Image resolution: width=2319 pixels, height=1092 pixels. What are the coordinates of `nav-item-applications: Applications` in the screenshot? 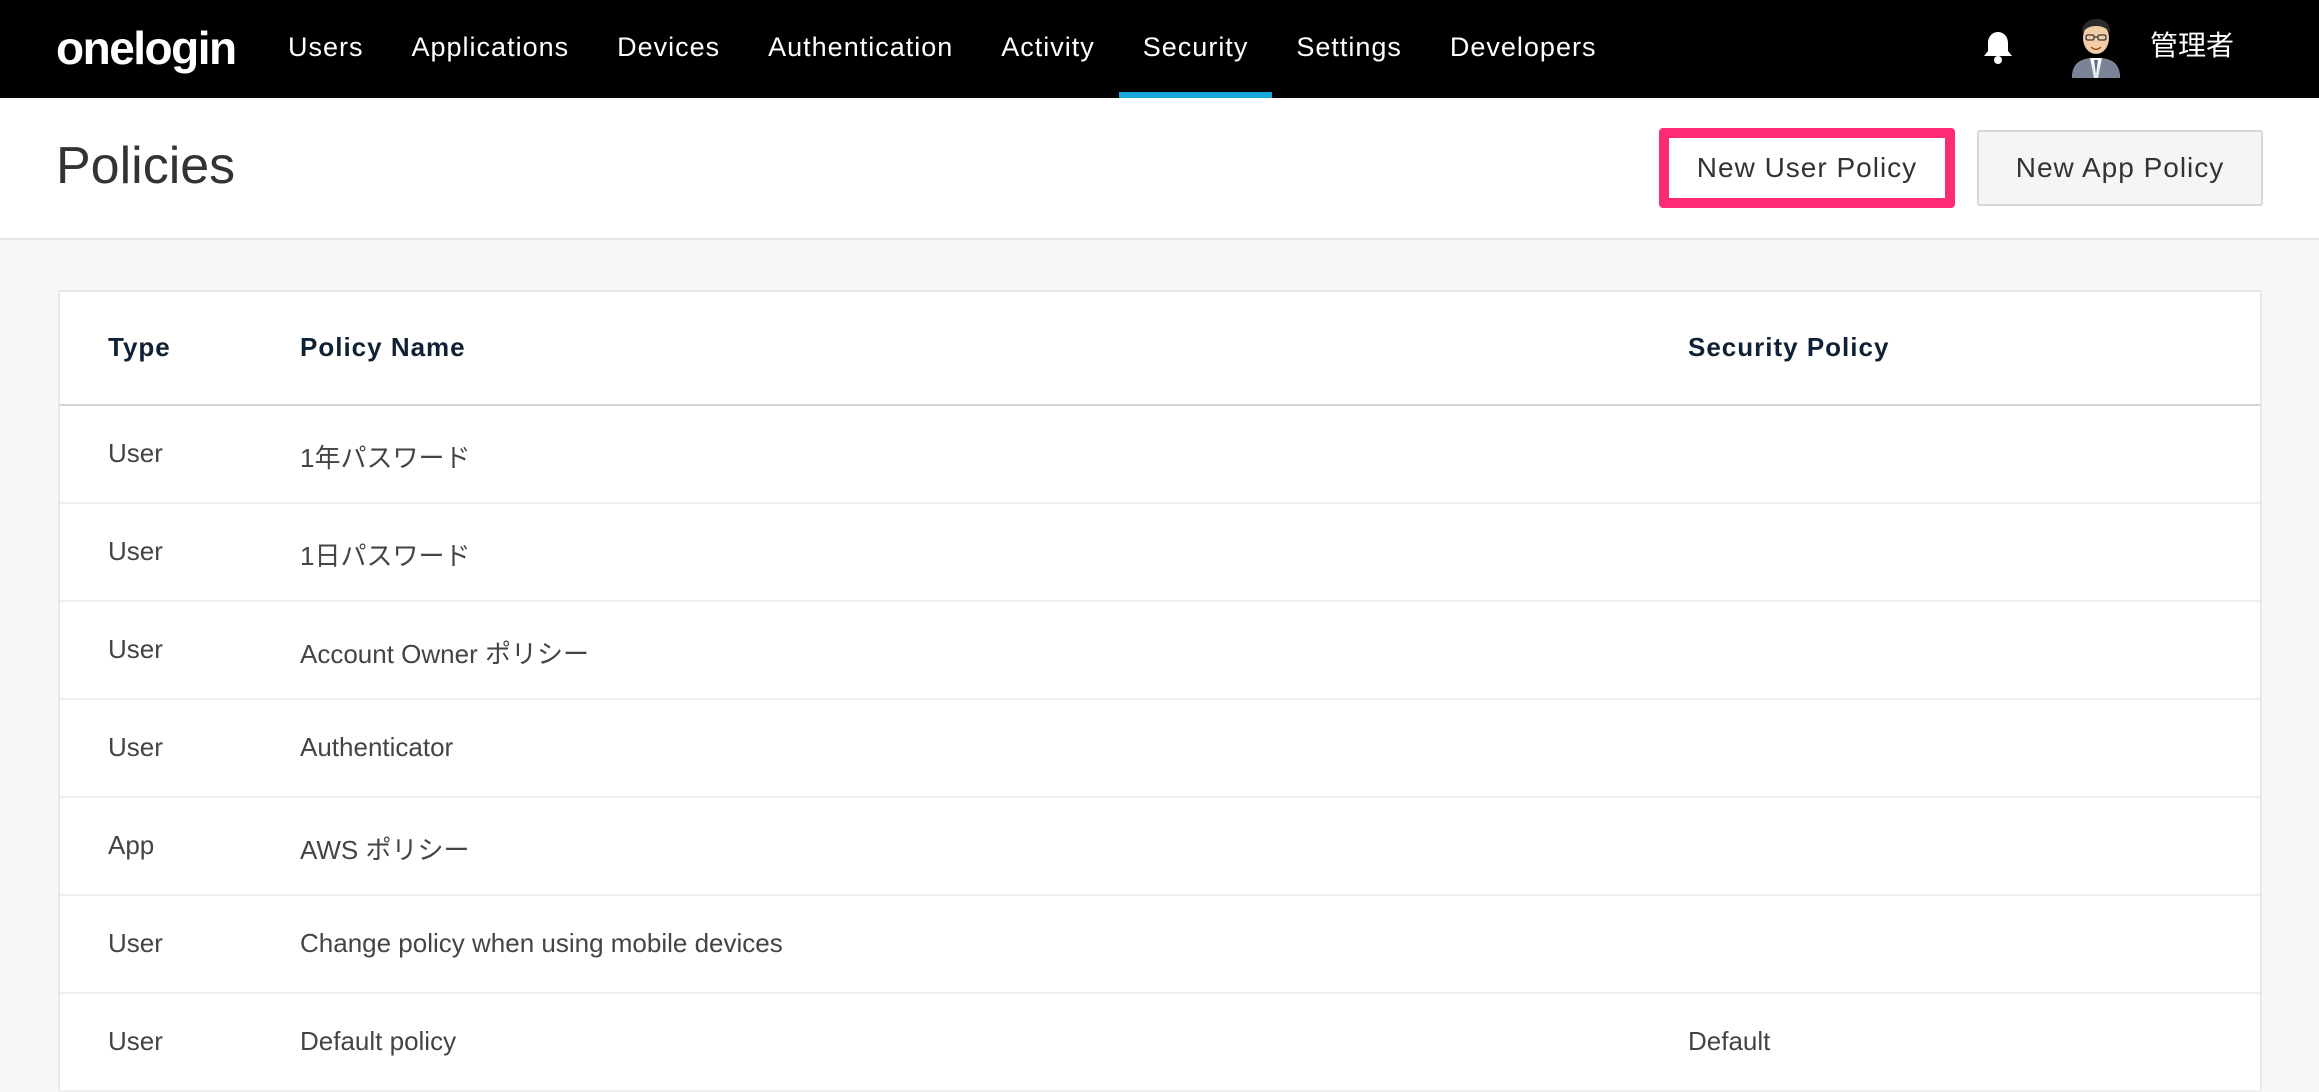 It's located at (491, 49).